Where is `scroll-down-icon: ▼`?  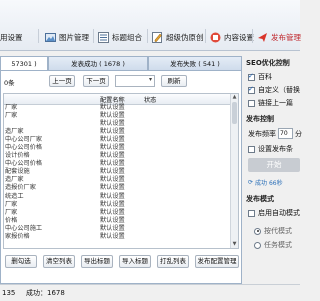
scroll-down-icon: ▼ is located at coordinates (234, 244).